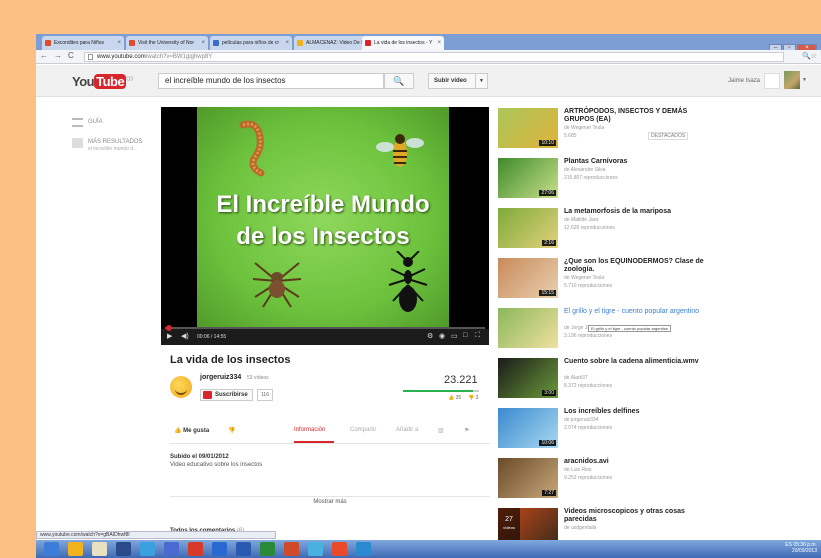 Image resolution: width=821 pixels, height=558 pixels. I want to click on youtube-logo: You Tube CO, so click(102, 81).